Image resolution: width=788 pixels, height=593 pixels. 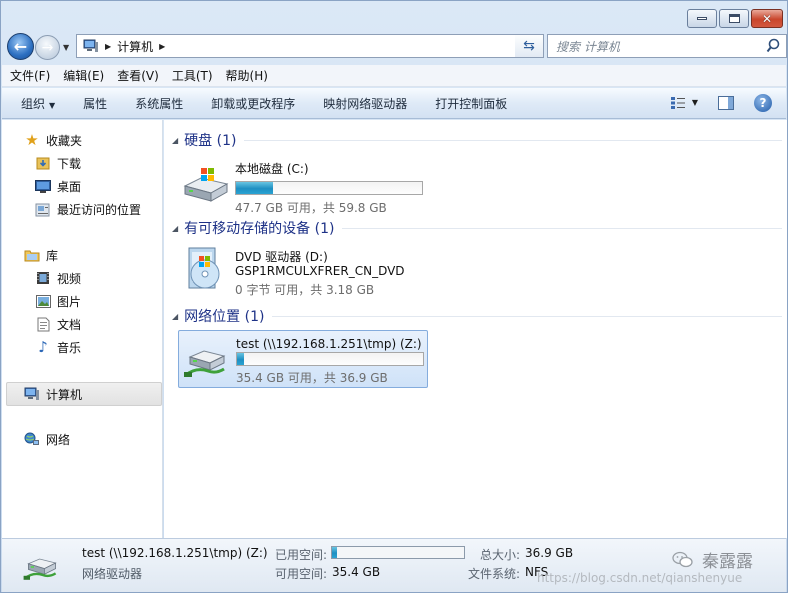 What do you see at coordinates (112, 574) in the screenshot?
I see `details-drive-type: 网络驱动器` at bounding box center [112, 574].